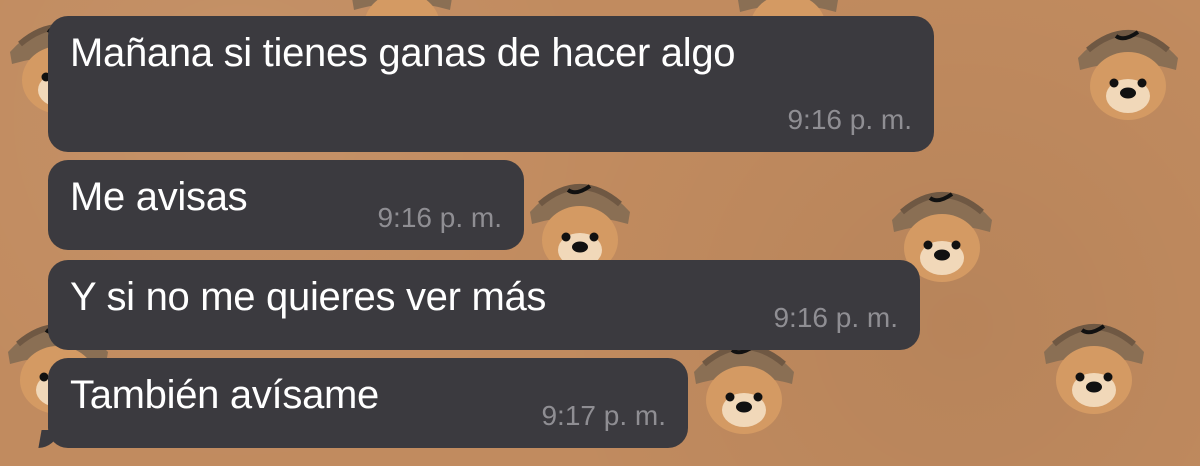 Image resolution: width=1200 pixels, height=466 pixels. I want to click on message-bubble: También avísame 9:17 p. m., so click(363, 403).